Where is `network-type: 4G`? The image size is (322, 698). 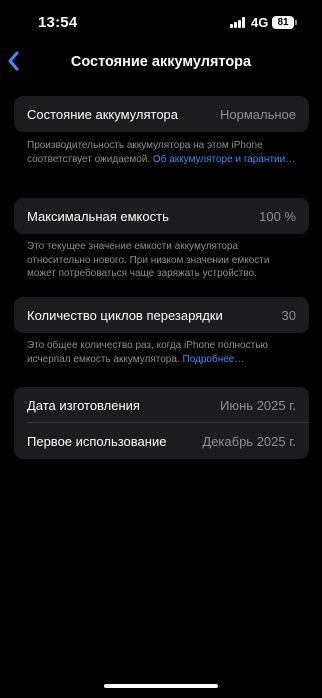
network-type: 4G is located at coordinates (260, 22).